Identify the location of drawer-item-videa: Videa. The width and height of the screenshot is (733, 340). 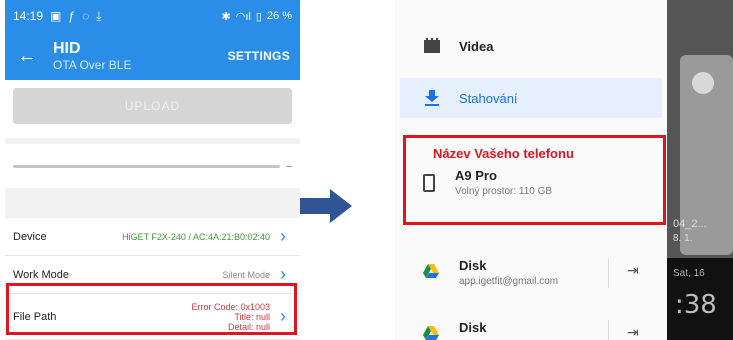
(531, 46).